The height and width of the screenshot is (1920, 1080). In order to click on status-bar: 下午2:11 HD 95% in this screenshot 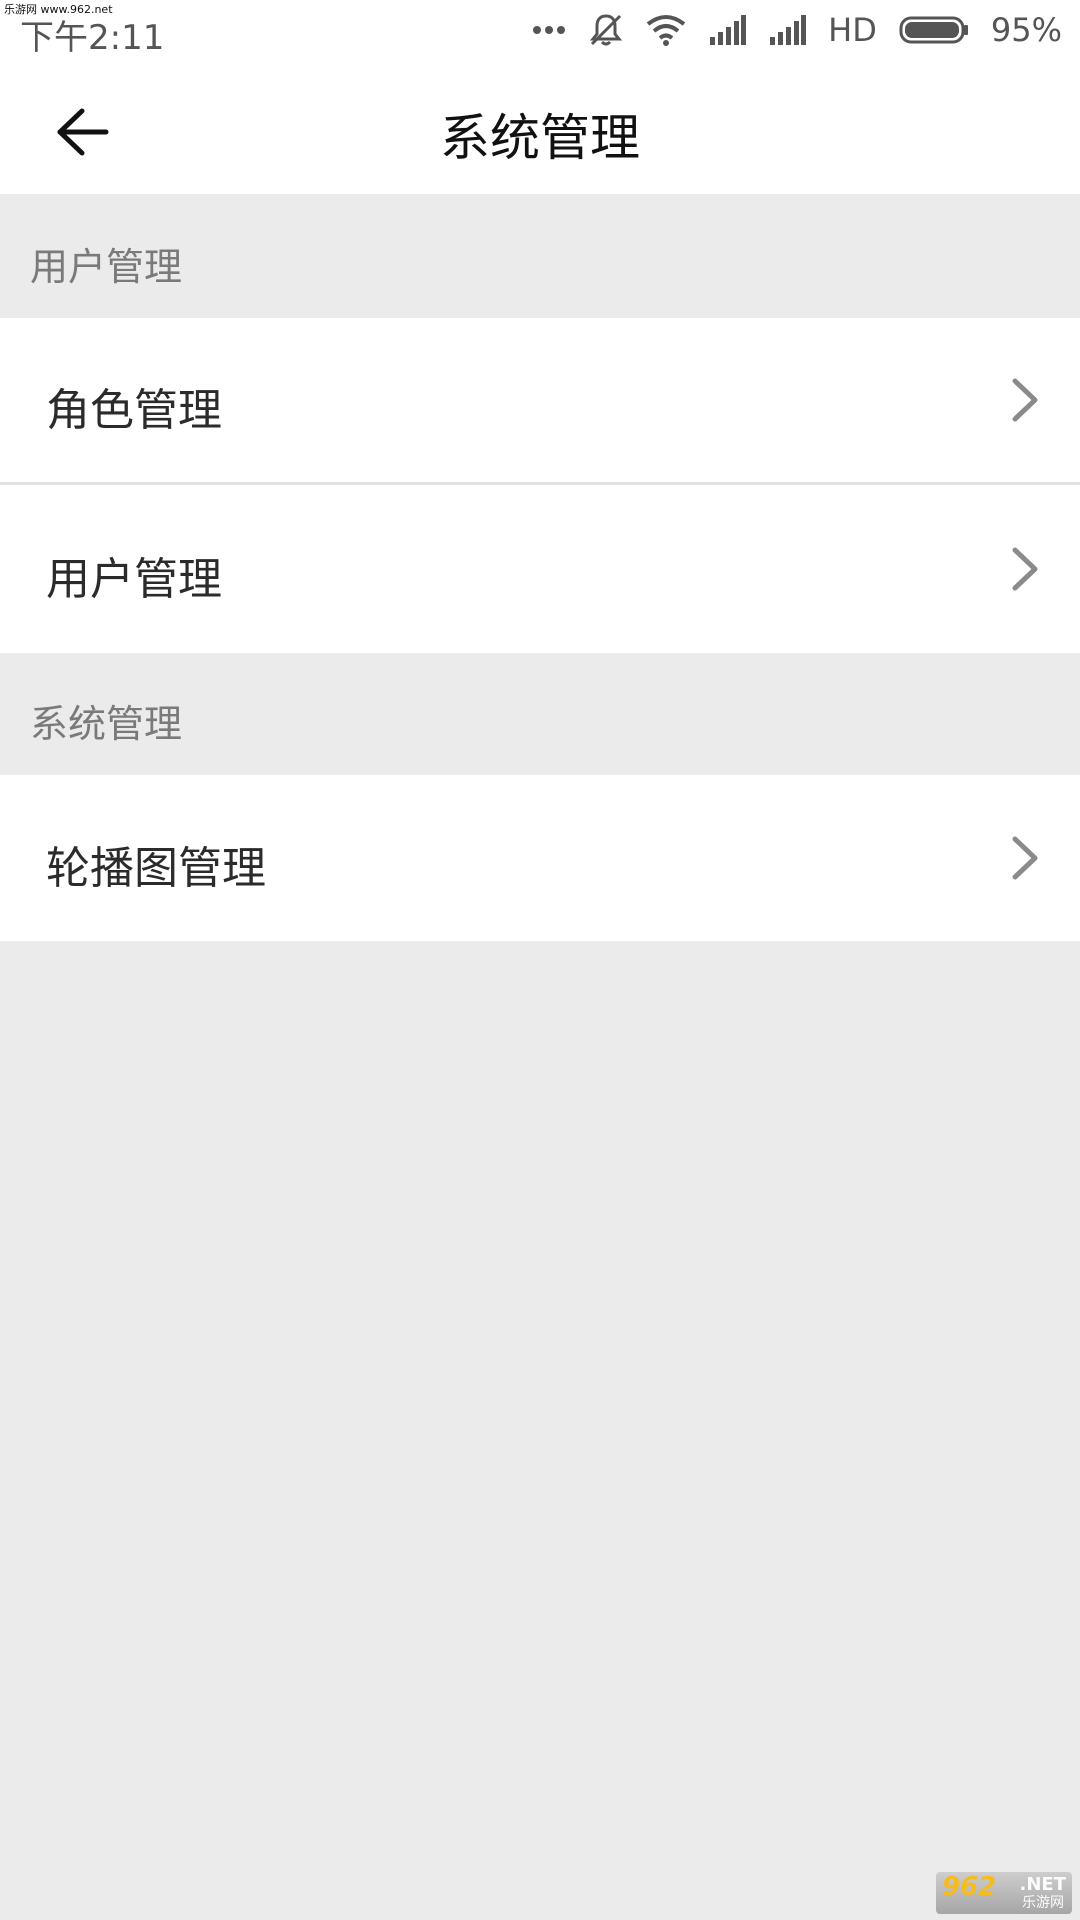, I will do `click(540, 31)`.